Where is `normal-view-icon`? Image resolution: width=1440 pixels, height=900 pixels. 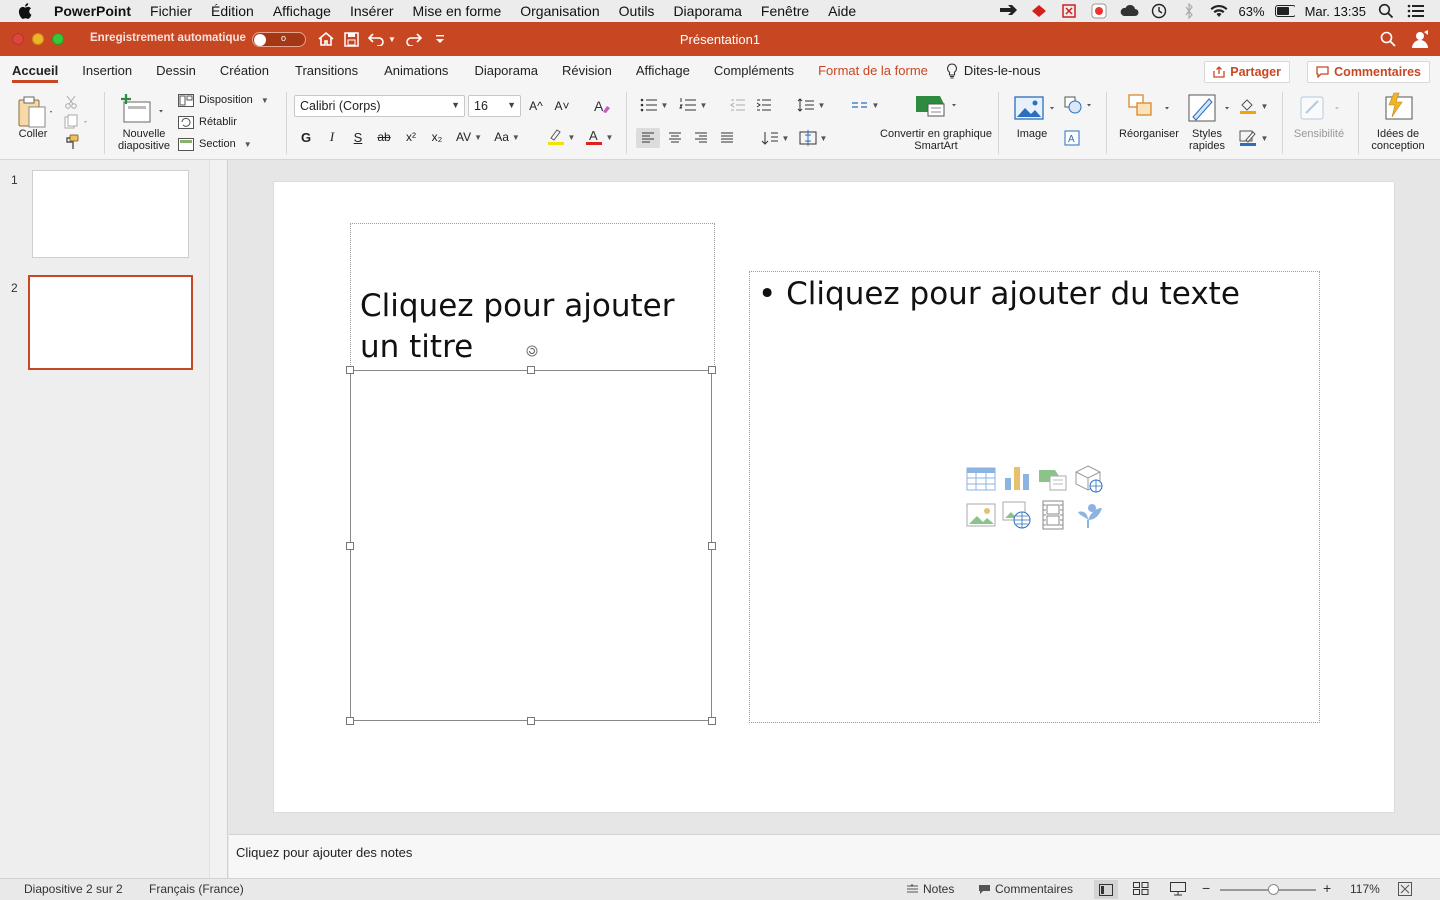 normal-view-icon is located at coordinates (1106, 889).